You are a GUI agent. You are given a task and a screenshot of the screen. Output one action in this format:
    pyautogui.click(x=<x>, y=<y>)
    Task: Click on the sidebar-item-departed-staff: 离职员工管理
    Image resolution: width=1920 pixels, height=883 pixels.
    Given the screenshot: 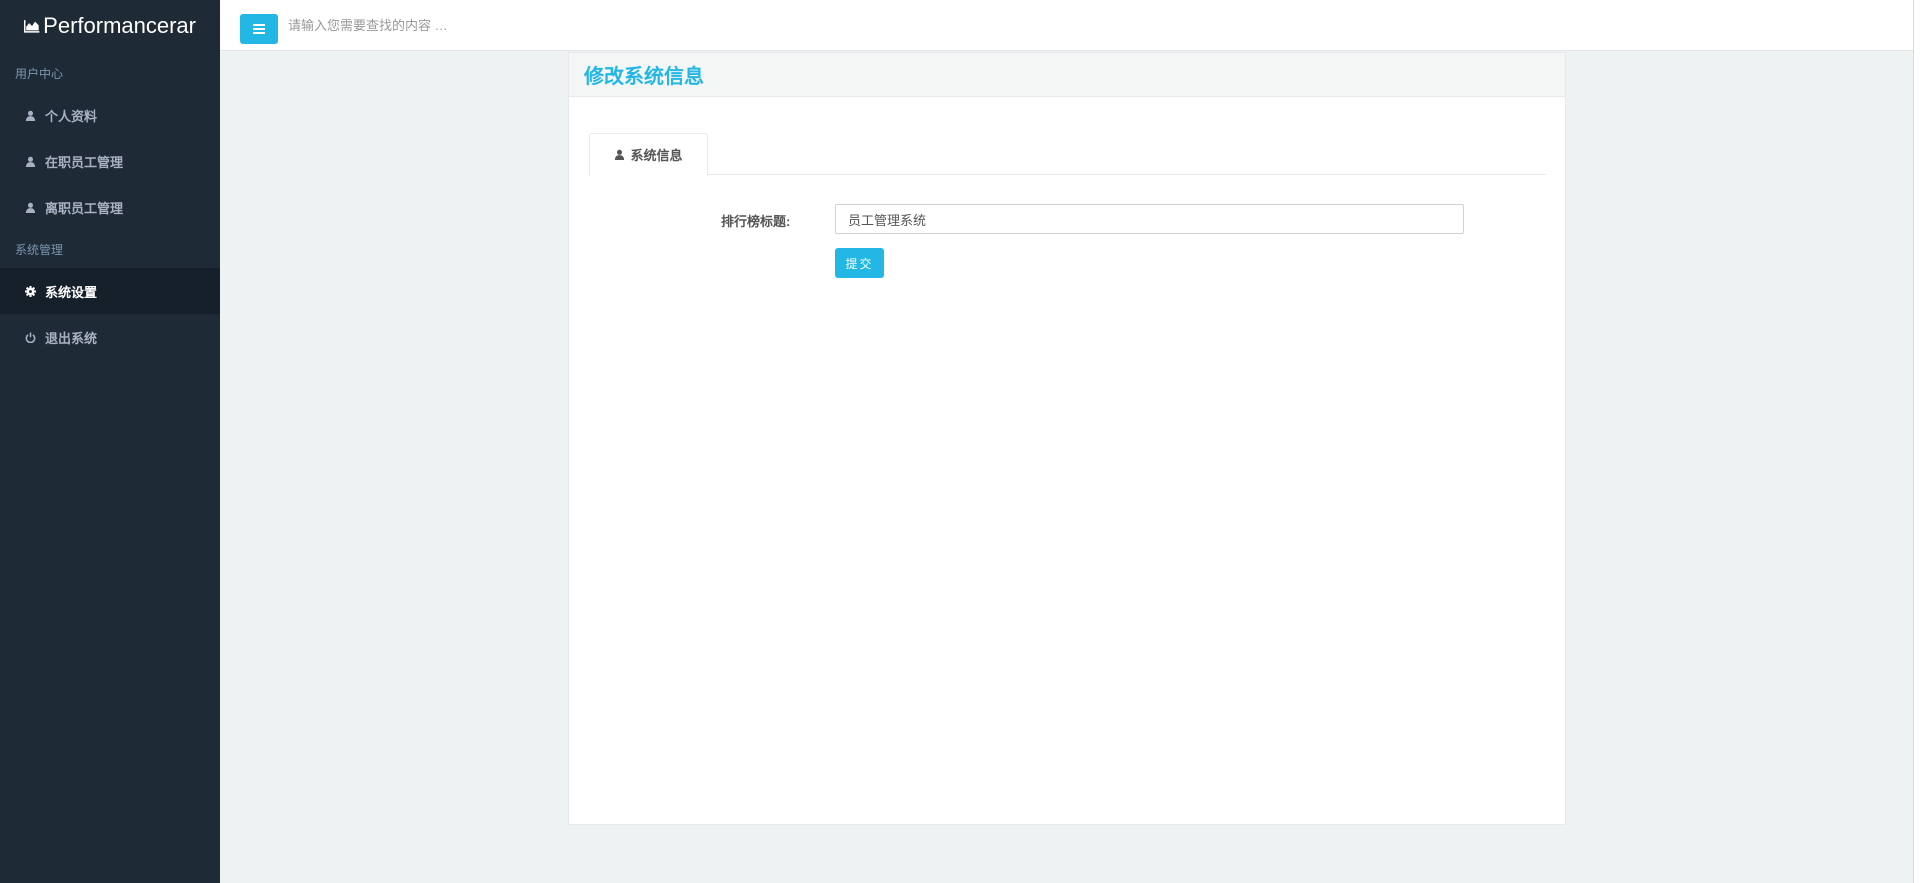 What is the action you would take?
    pyautogui.click(x=110, y=207)
    